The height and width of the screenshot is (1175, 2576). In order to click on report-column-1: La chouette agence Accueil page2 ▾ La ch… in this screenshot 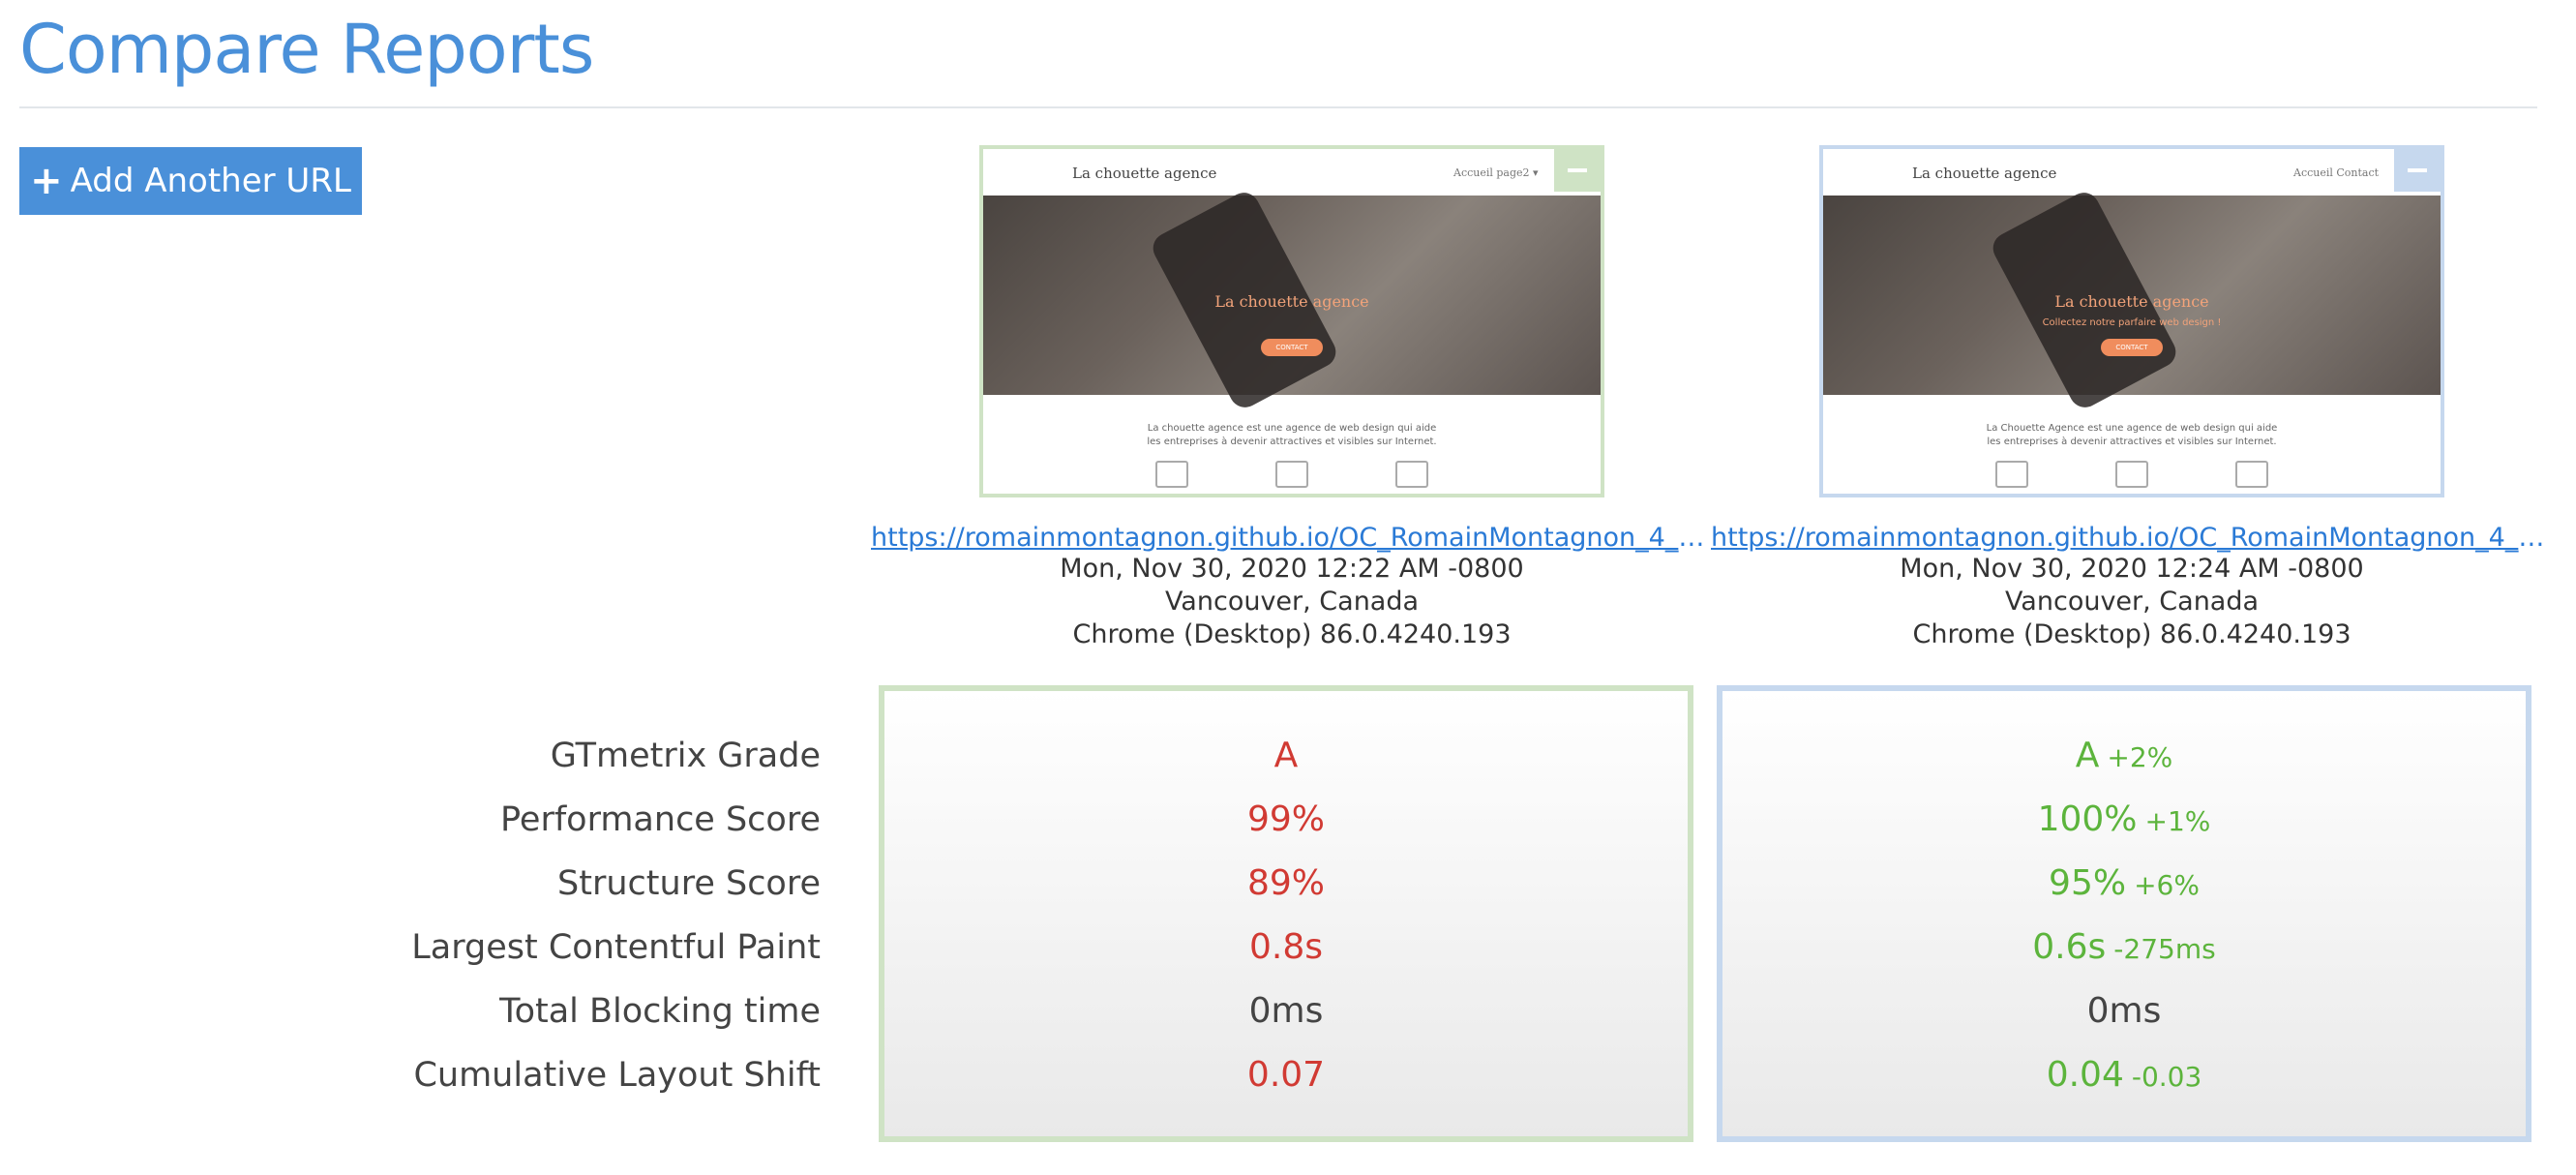, I will do `click(1292, 398)`.